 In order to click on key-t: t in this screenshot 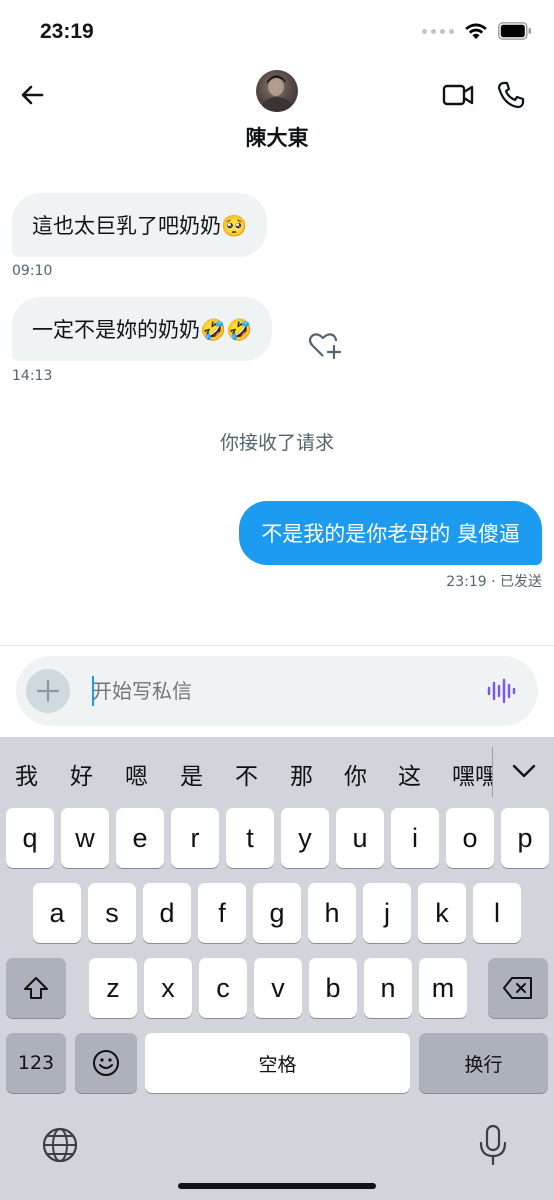, I will do `click(250, 838)`.